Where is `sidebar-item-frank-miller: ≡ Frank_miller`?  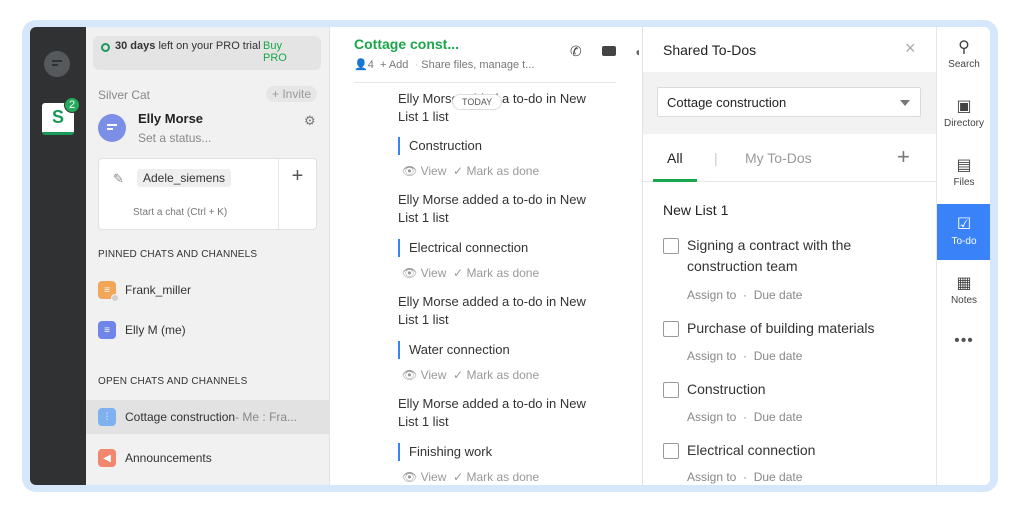 sidebar-item-frank-miller: ≡ Frank_miller is located at coordinates (207, 290).